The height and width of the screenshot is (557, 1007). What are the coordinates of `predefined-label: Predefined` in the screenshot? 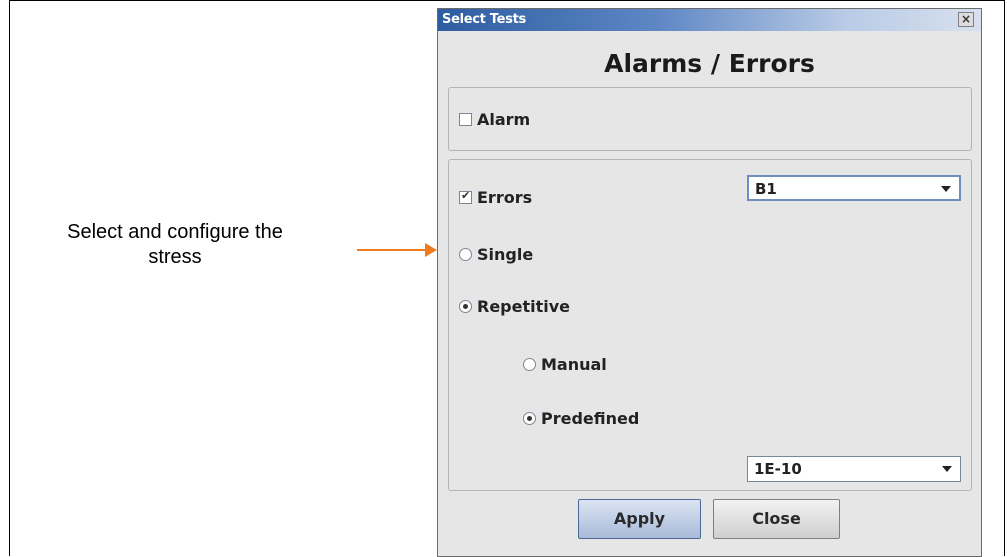 It's located at (590, 418).